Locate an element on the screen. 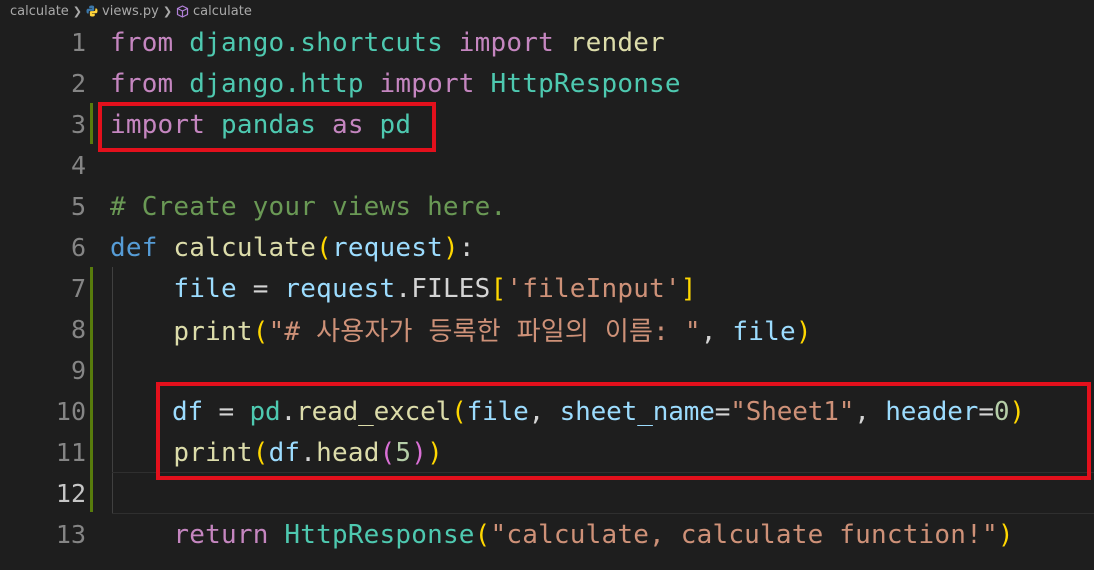 Image resolution: width=1094 pixels, height=570 pixels. line-number: 6 is located at coordinates (78, 247).